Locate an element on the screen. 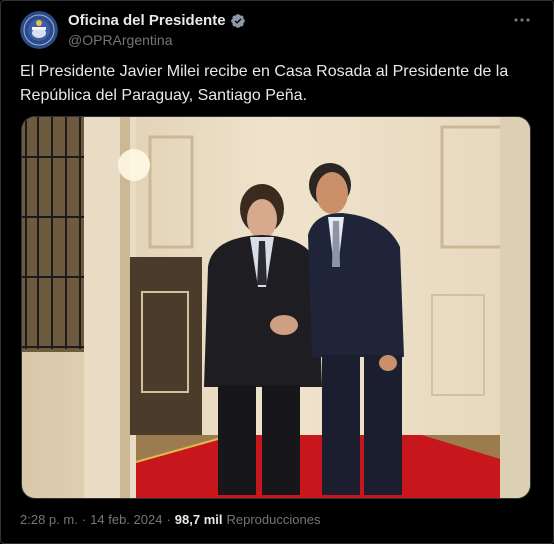 This screenshot has height=544, width=554. presidential-seal-icon is located at coordinates (39, 30).